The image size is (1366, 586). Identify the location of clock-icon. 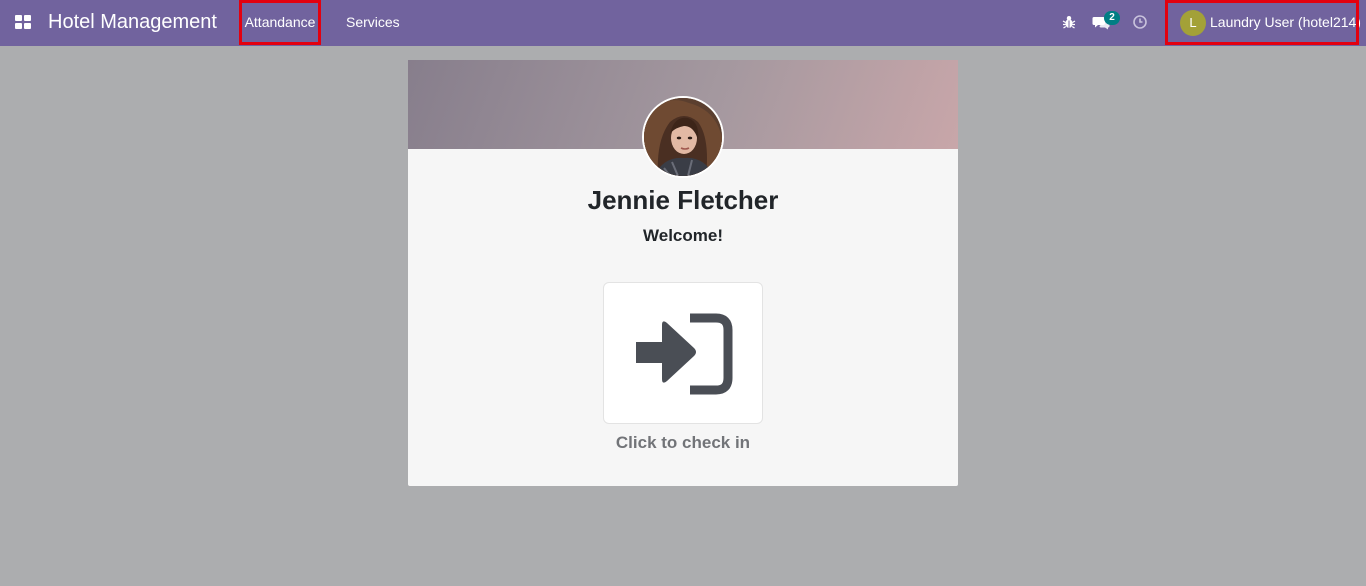
(1141, 23).